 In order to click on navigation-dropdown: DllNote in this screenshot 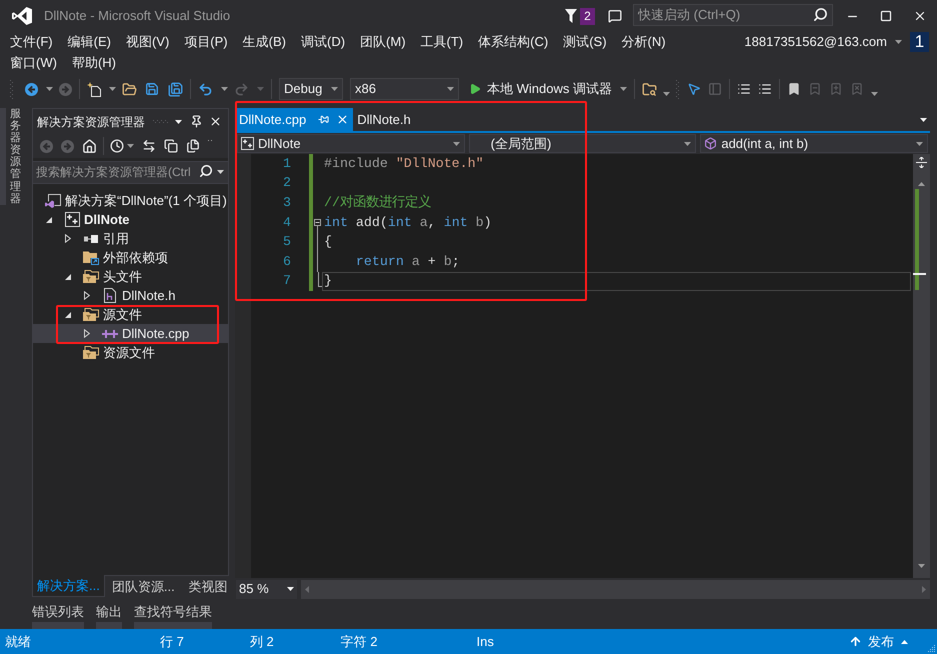, I will do `click(351, 143)`.